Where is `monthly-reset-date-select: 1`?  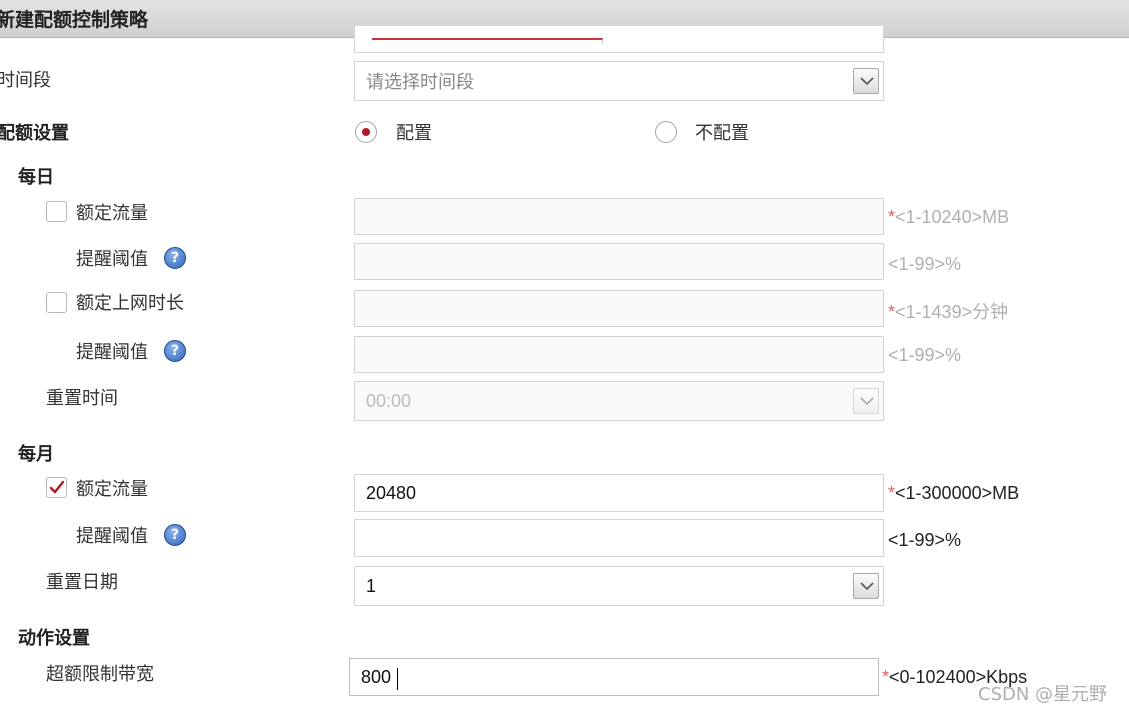 monthly-reset-date-select: 1 is located at coordinates (619, 586).